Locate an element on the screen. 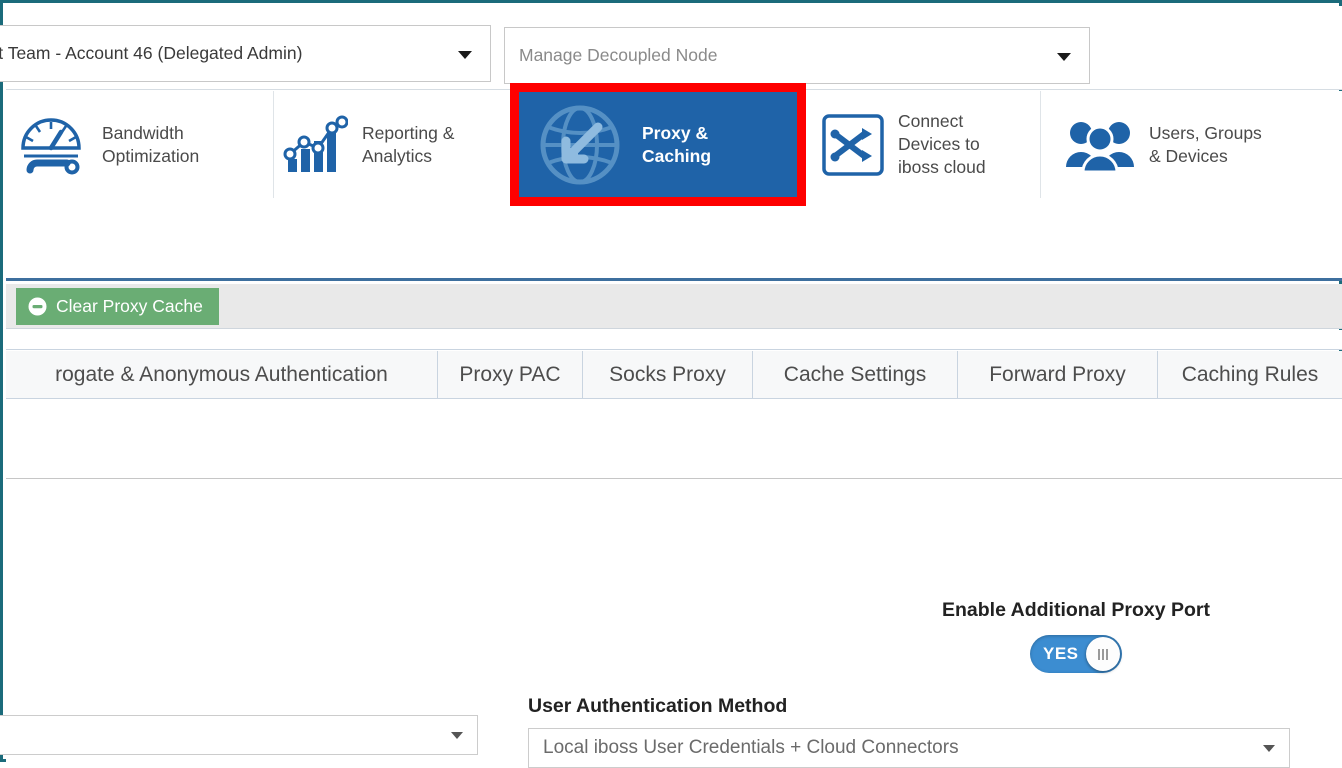 This screenshot has width=1342, height=768. additional-proxy-port-group: Enable Additional Proxy Port YES is located at coordinates (1076, 636).